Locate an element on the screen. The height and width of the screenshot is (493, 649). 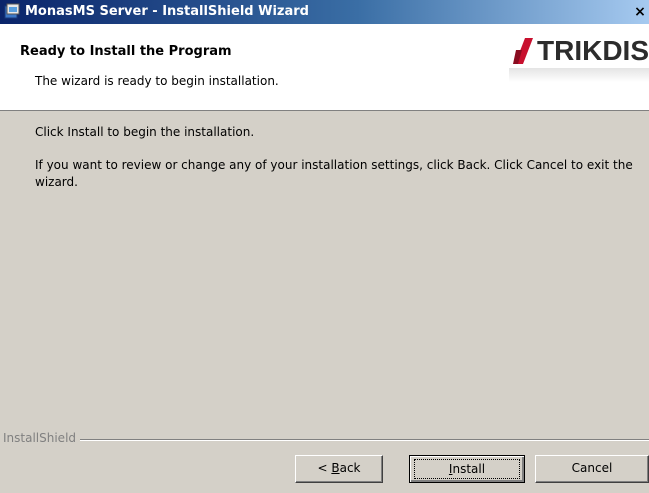
logo-mark-icon is located at coordinates (523, 51).